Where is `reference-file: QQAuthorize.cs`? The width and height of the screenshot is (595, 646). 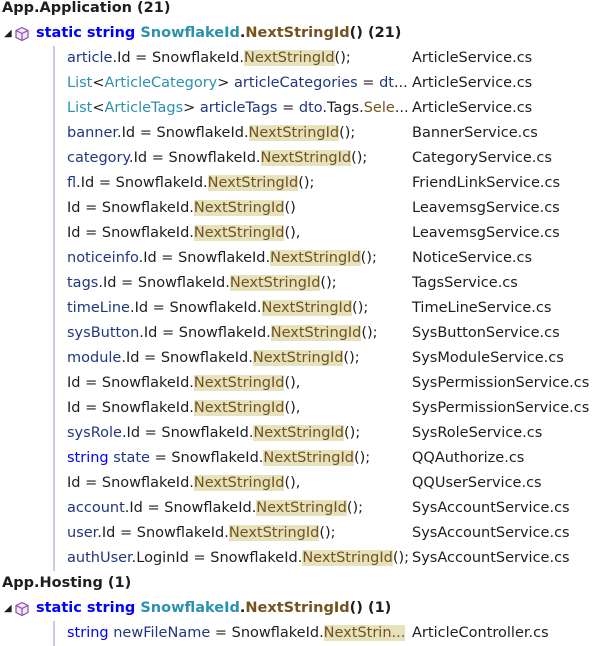 reference-file: QQAuthorize.cs is located at coordinates (468, 458).